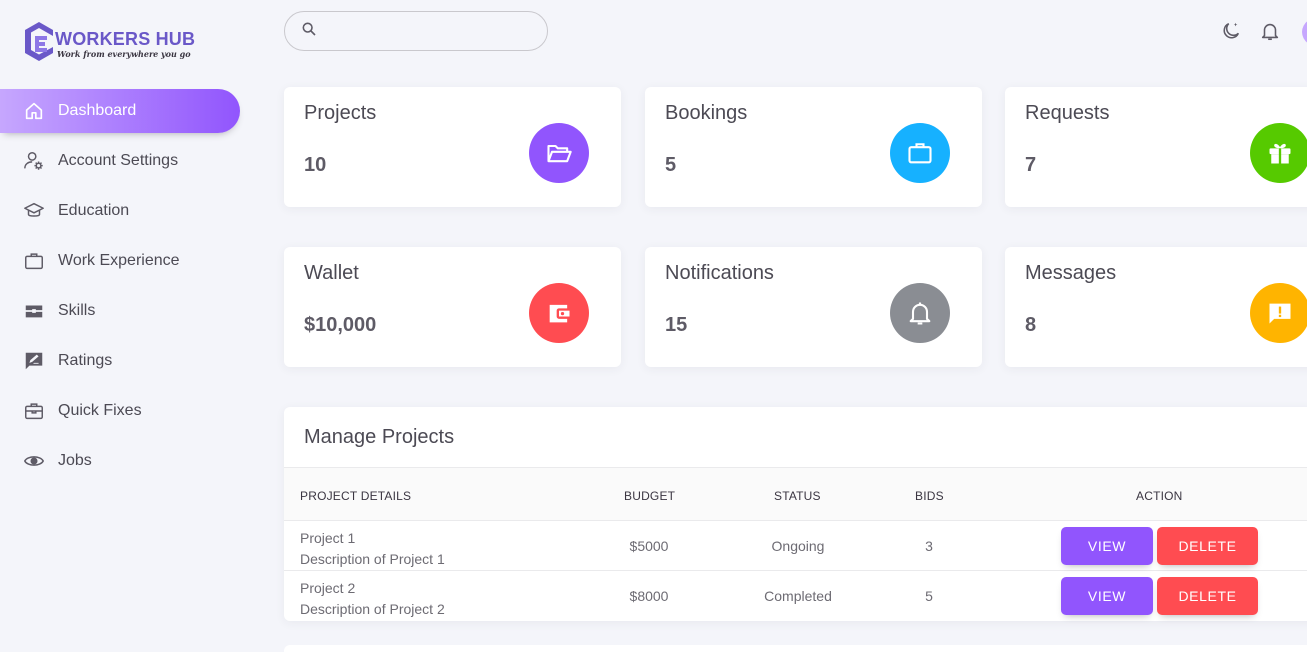  Describe the element at coordinates (34, 211) in the screenshot. I see `school-icon` at that location.